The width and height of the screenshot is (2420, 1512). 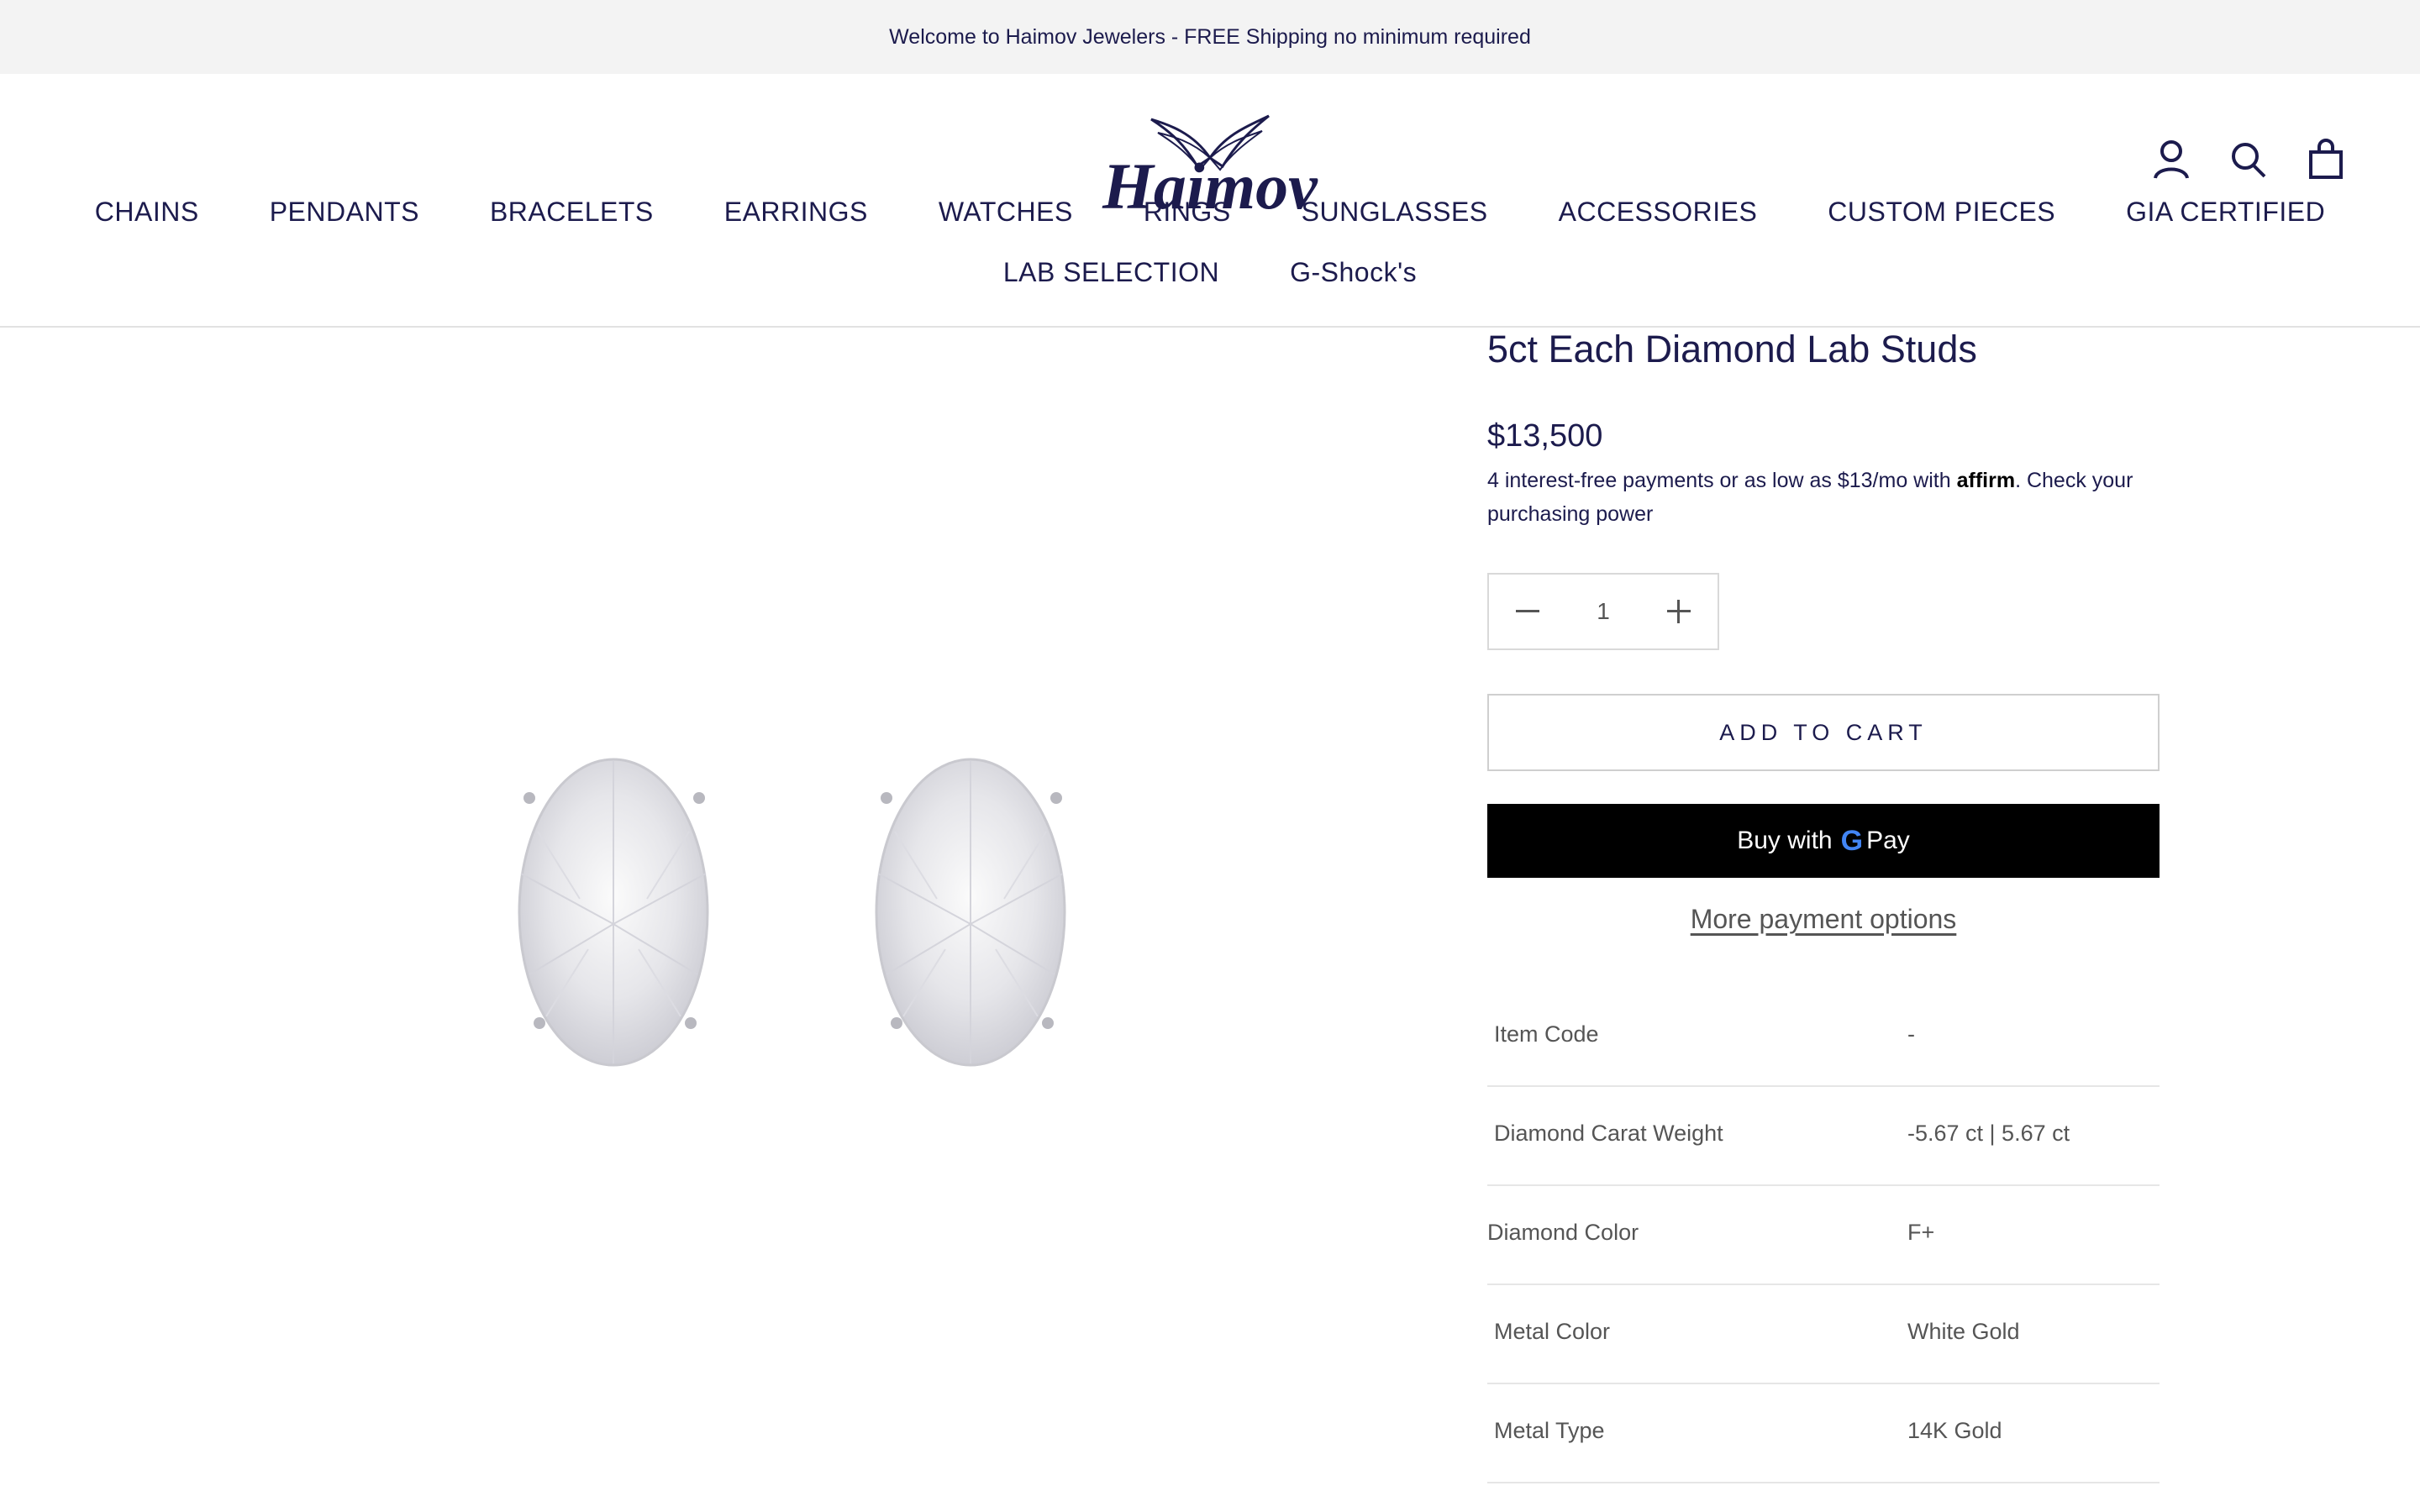 I want to click on spec-value: F+, so click(x=1921, y=1232).